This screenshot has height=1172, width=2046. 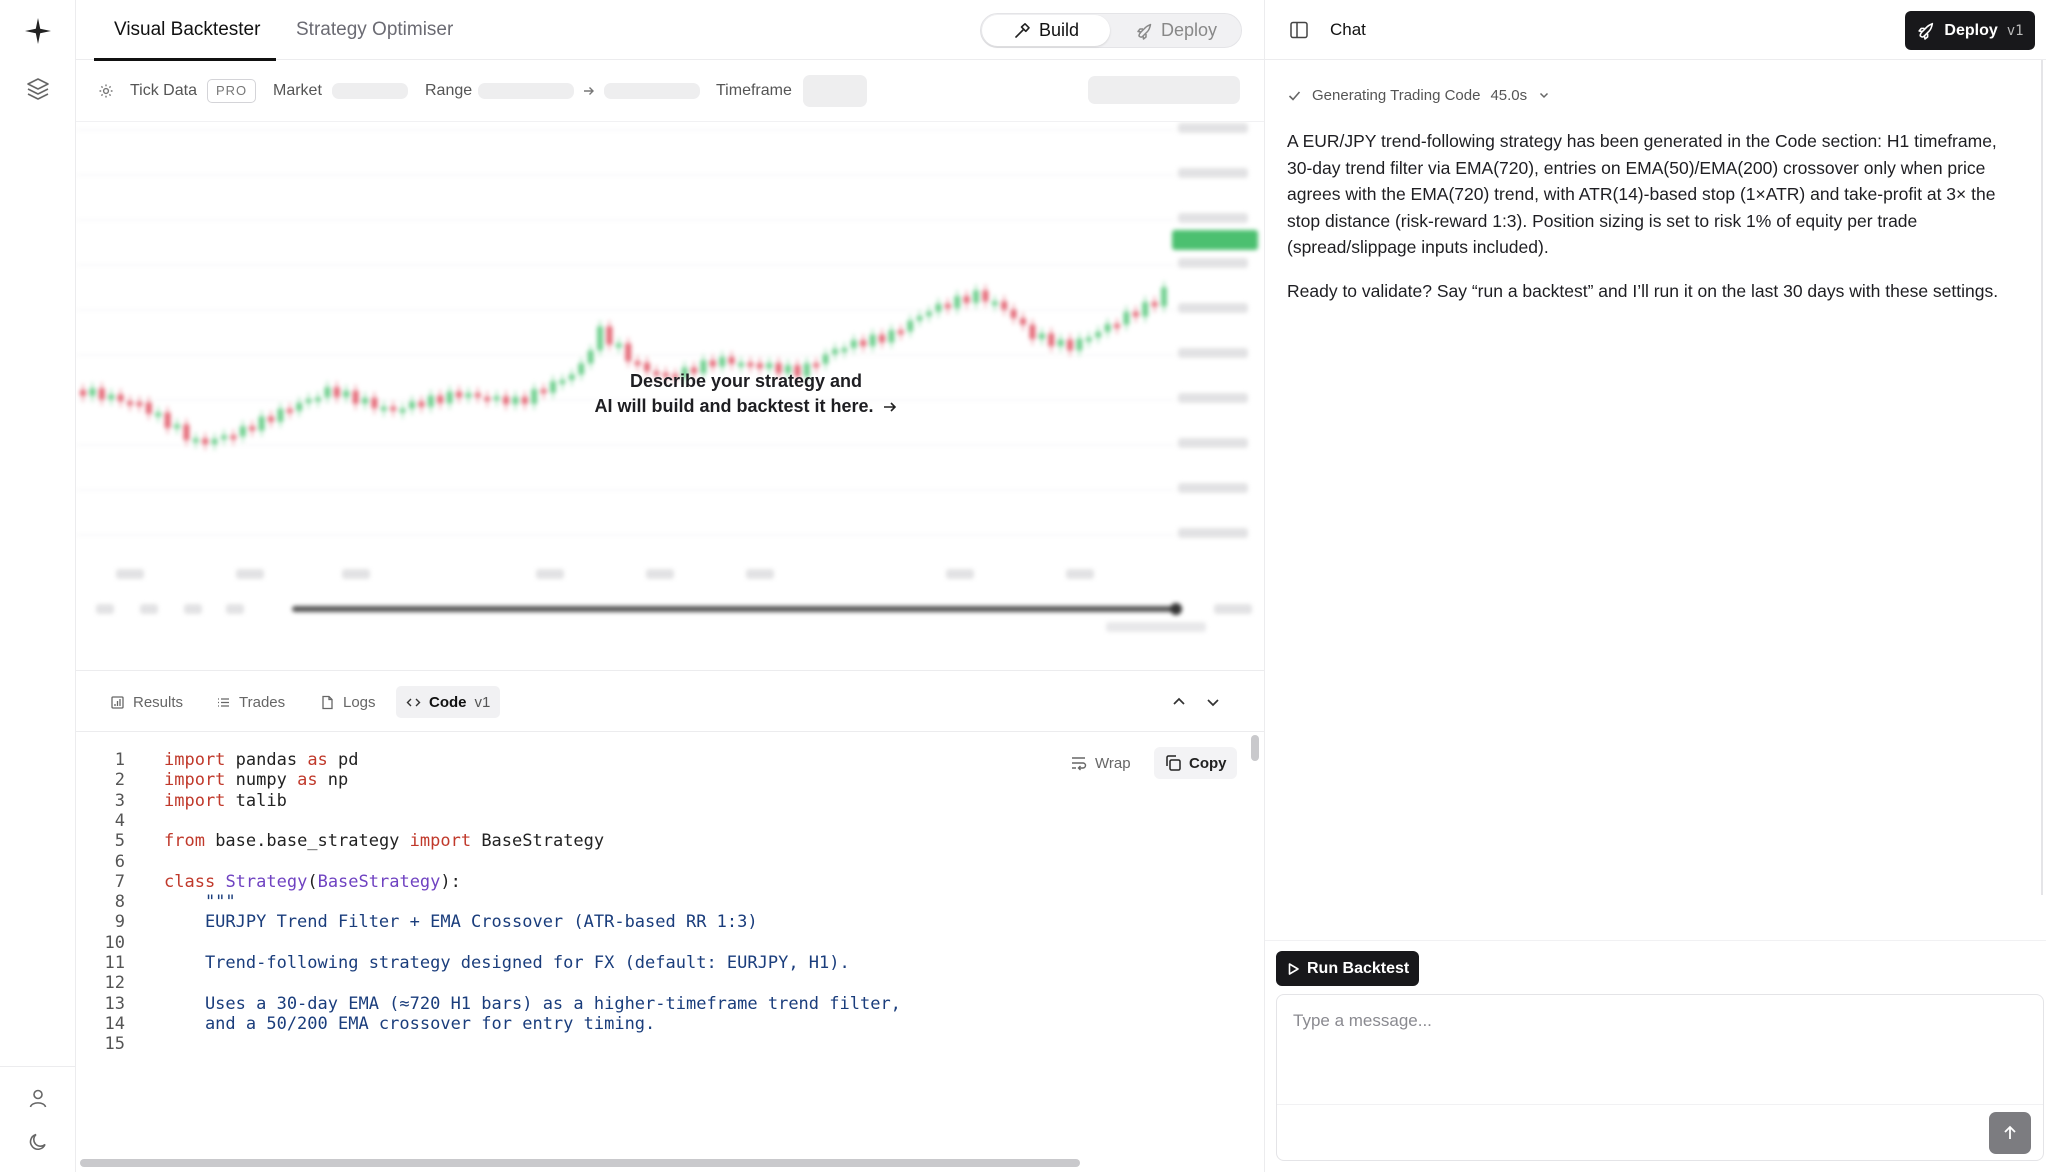 I want to click on code-vertical-scrollbar, so click(x=1255, y=748).